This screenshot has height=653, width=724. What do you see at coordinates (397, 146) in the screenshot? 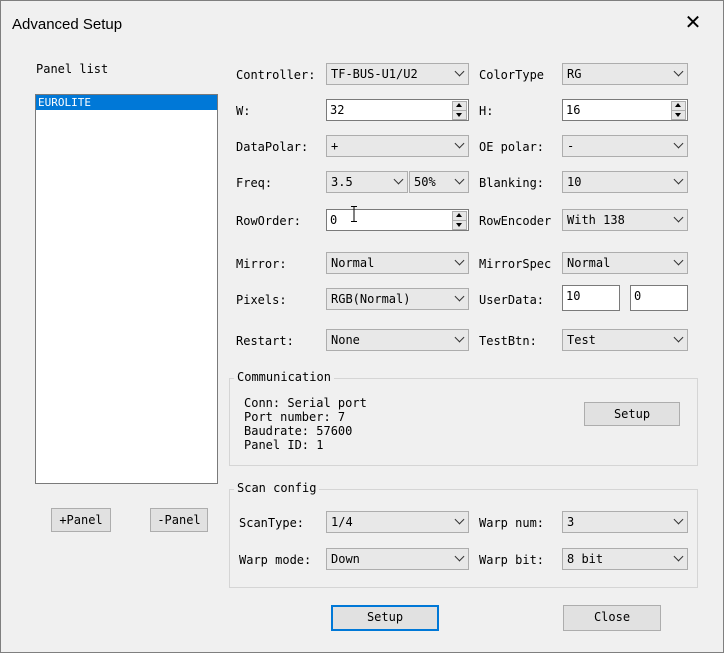
I see `datapolar-select: +` at bounding box center [397, 146].